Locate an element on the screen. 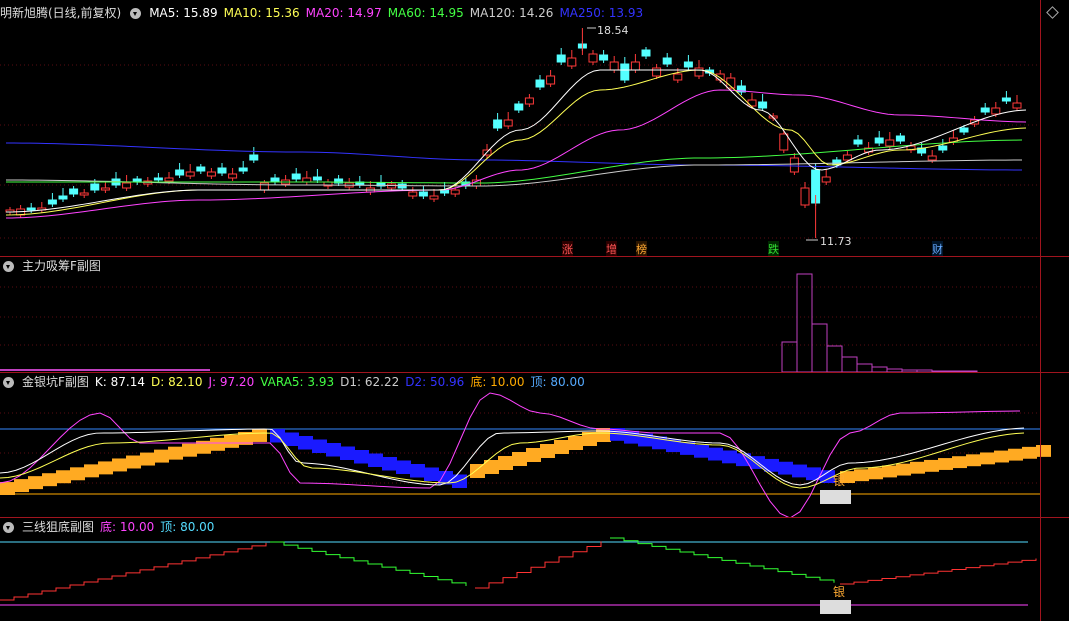 This screenshot has height=621, width=1069. high-price-label: 18.54 is located at coordinates (613, 30).